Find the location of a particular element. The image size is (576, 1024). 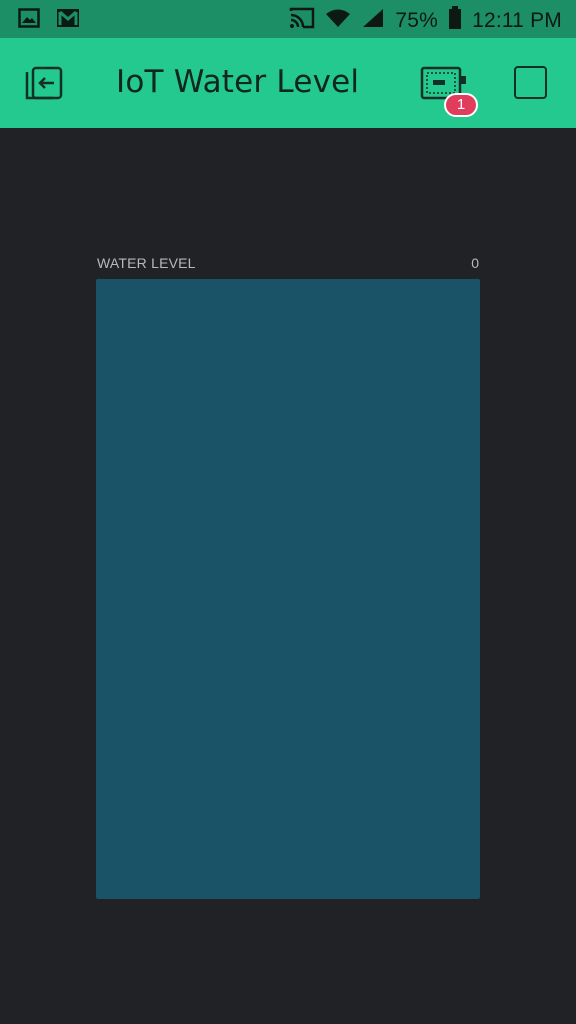

cast-icon is located at coordinates (302, 21).